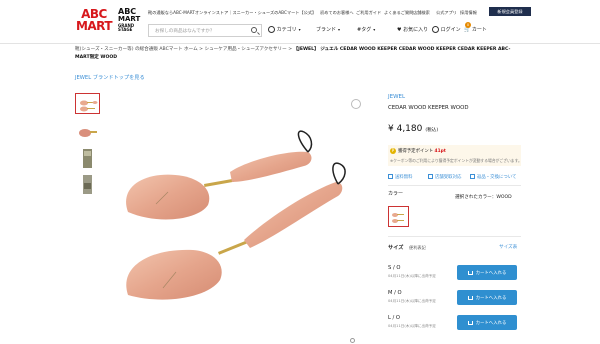 The image size is (600, 344). Describe the element at coordinates (468, 25) in the screenshot. I see `cart-count-badge: 0` at that location.